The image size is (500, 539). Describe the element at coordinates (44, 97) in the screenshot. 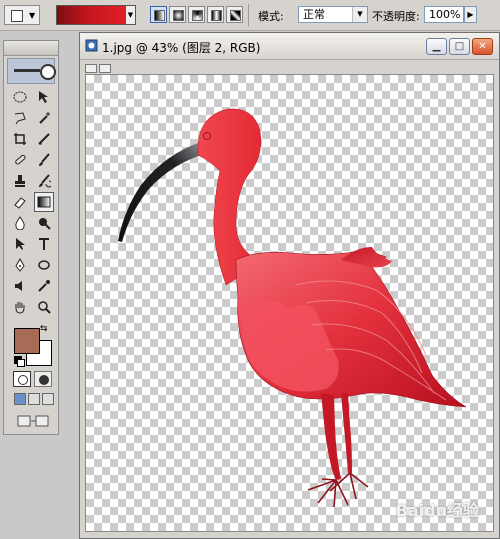

I see `move-tool-button` at that location.